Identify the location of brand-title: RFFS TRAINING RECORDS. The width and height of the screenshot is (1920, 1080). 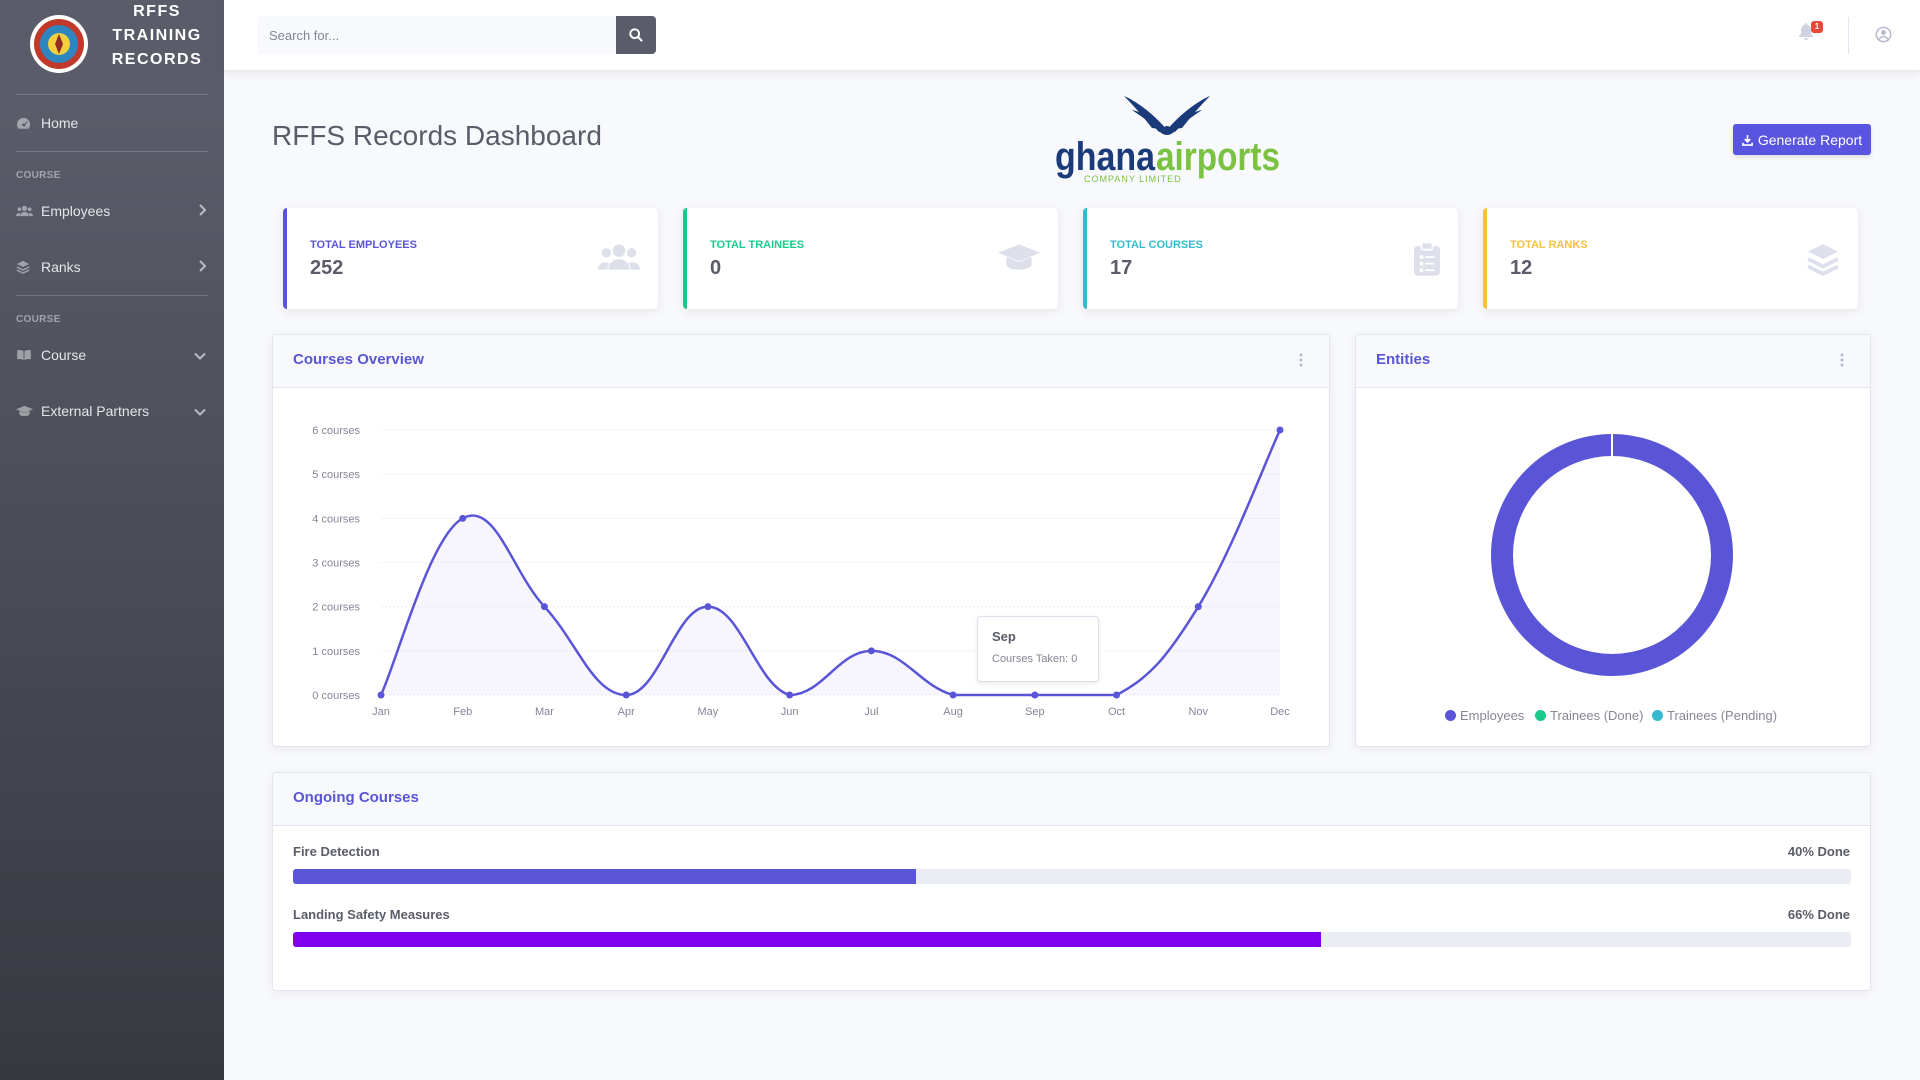
(157, 36).